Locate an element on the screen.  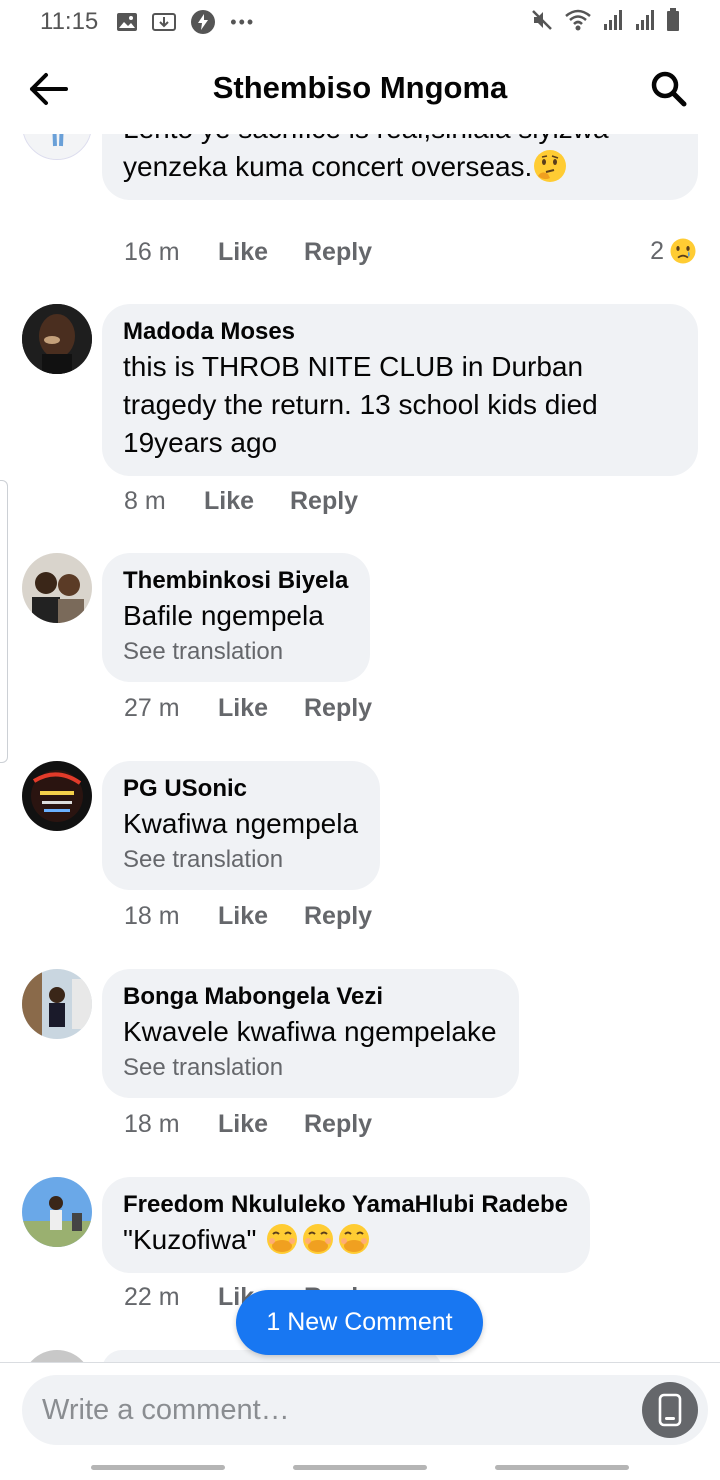
sad-face-icon is located at coordinates (683, 251).